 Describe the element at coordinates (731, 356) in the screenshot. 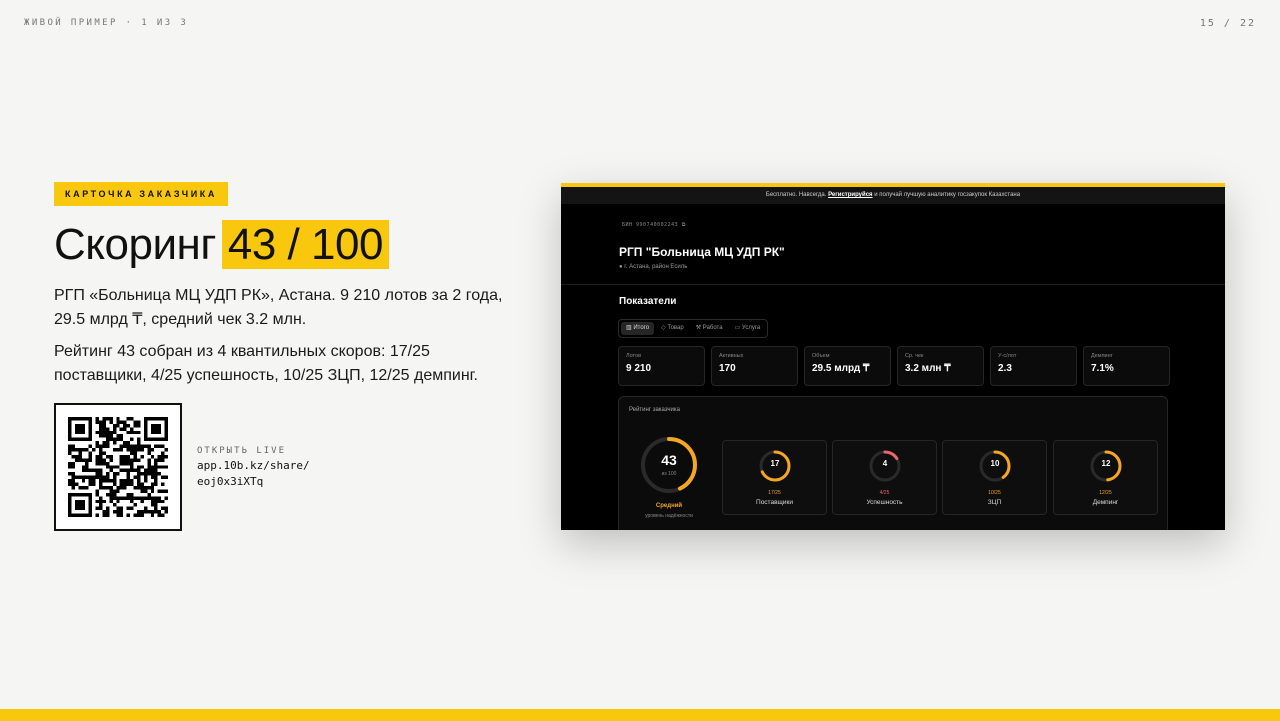

I see `kpi-label: Активных` at that location.